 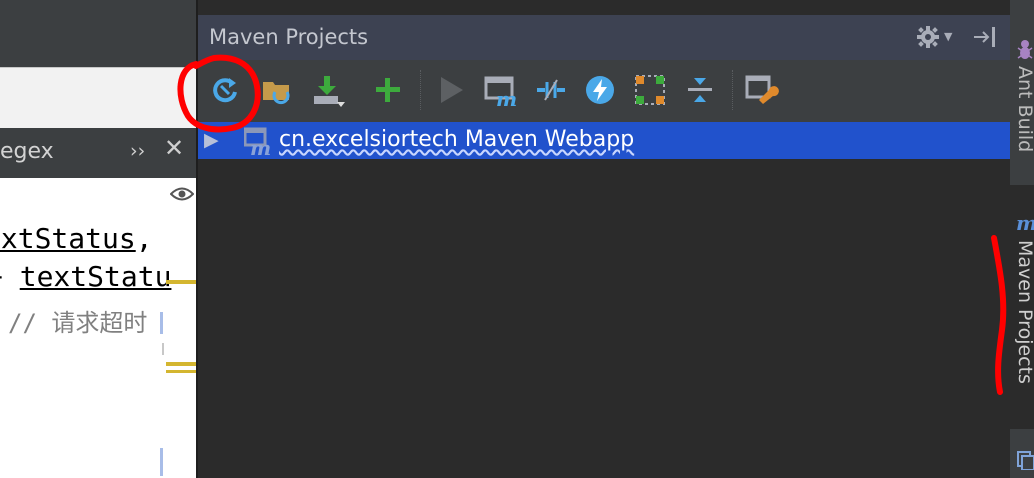 I want to click on gear-icon, so click(x=928, y=39).